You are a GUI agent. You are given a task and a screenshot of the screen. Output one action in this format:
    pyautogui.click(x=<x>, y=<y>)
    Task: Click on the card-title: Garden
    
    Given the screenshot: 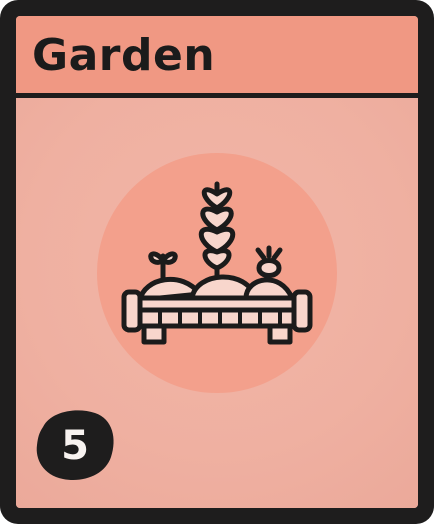 What is the action you would take?
    pyautogui.click(x=124, y=55)
    